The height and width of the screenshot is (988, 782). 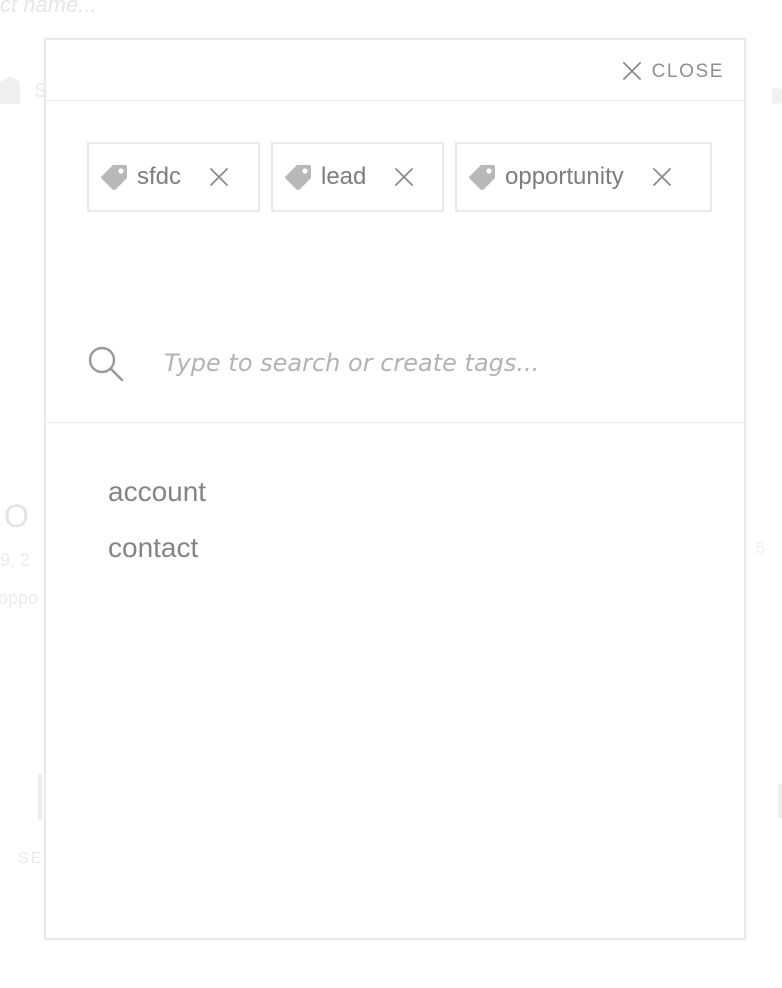 What do you see at coordinates (15, 560) in the screenshot?
I see `background-date: 9, 2` at bounding box center [15, 560].